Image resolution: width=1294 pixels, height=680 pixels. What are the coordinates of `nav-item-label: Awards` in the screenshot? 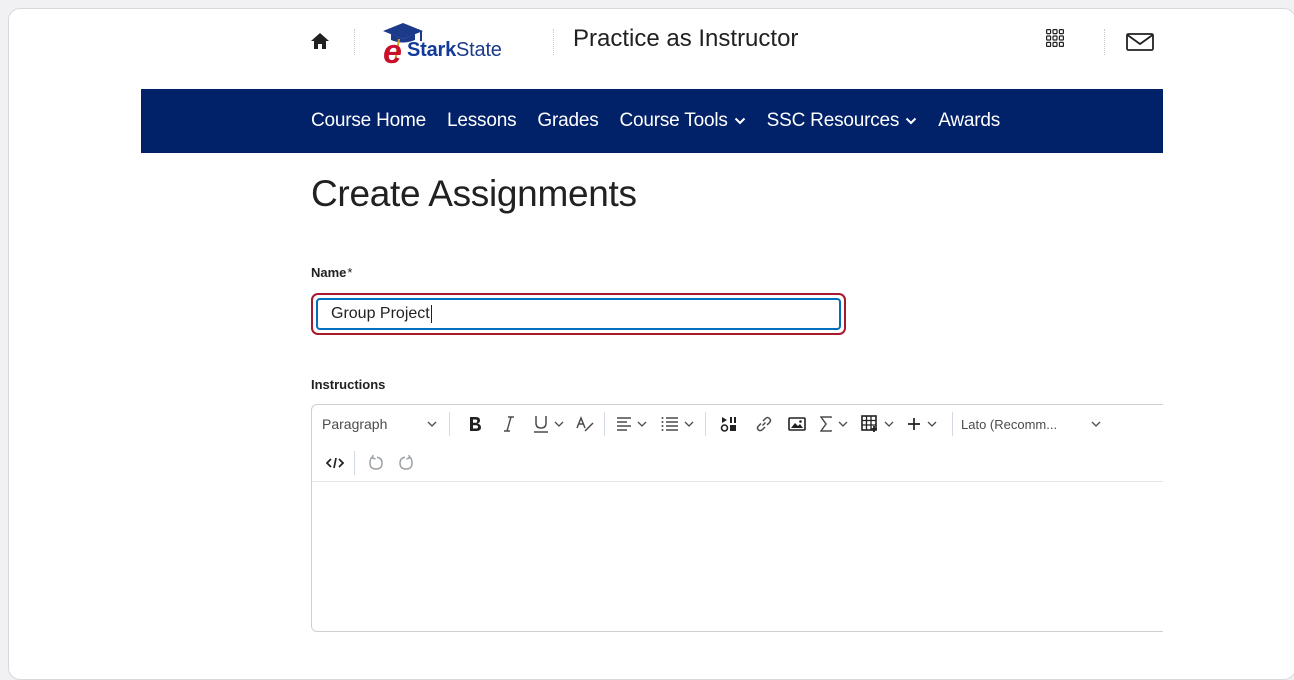 It's located at (969, 120).